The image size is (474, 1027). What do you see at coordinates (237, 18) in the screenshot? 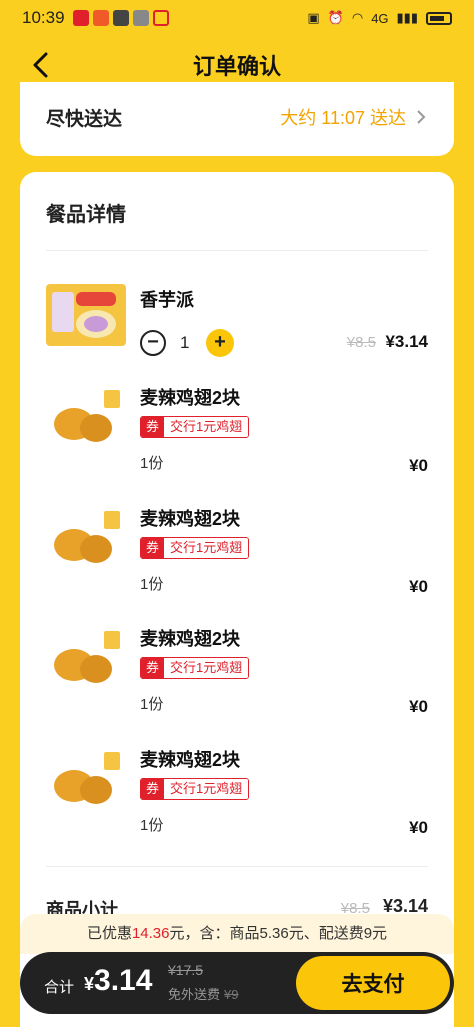
I see `status-bar: 10:39 ▣ ⏰ ◠ 4G ▮▮▮` at bounding box center [237, 18].